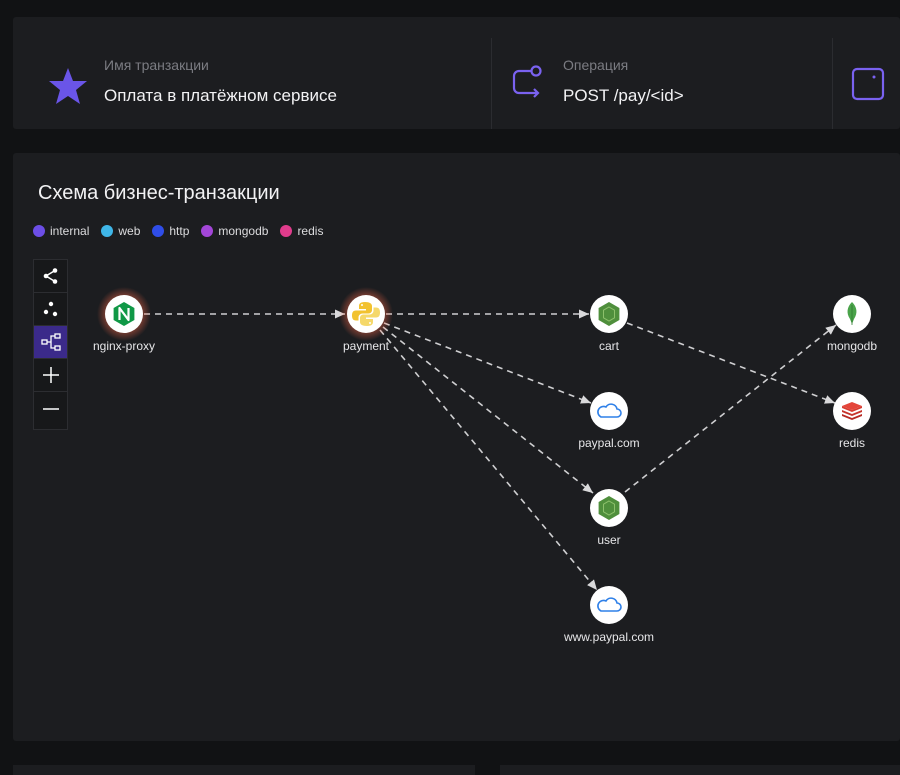 Image resolution: width=900 pixels, height=775 pixels. I want to click on node-nginx-proxy: nginx-proxy, so click(124, 320).